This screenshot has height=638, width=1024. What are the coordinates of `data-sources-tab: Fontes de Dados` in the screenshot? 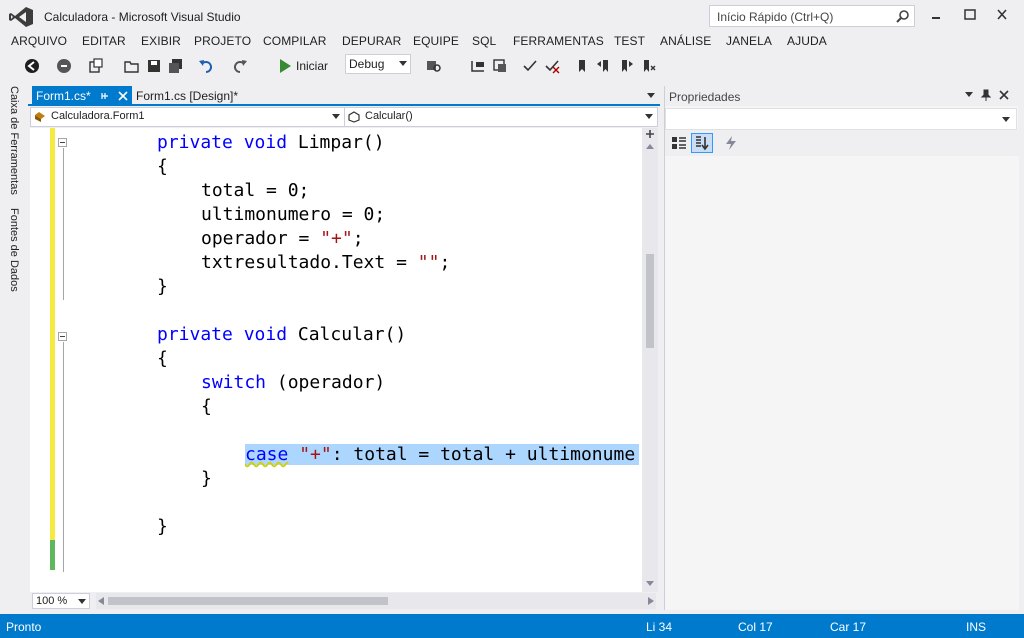 It's located at (12, 250).